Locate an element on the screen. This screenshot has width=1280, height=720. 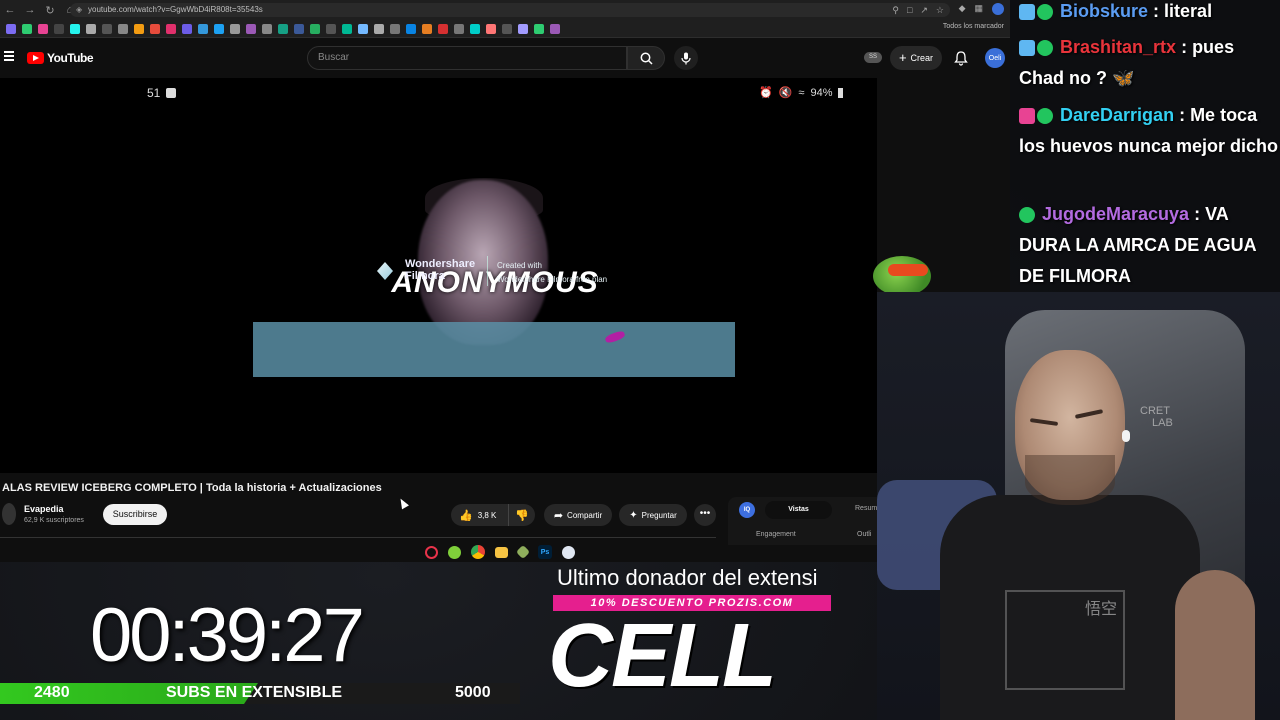
notifications-bell-icon is located at coordinates (961, 58).